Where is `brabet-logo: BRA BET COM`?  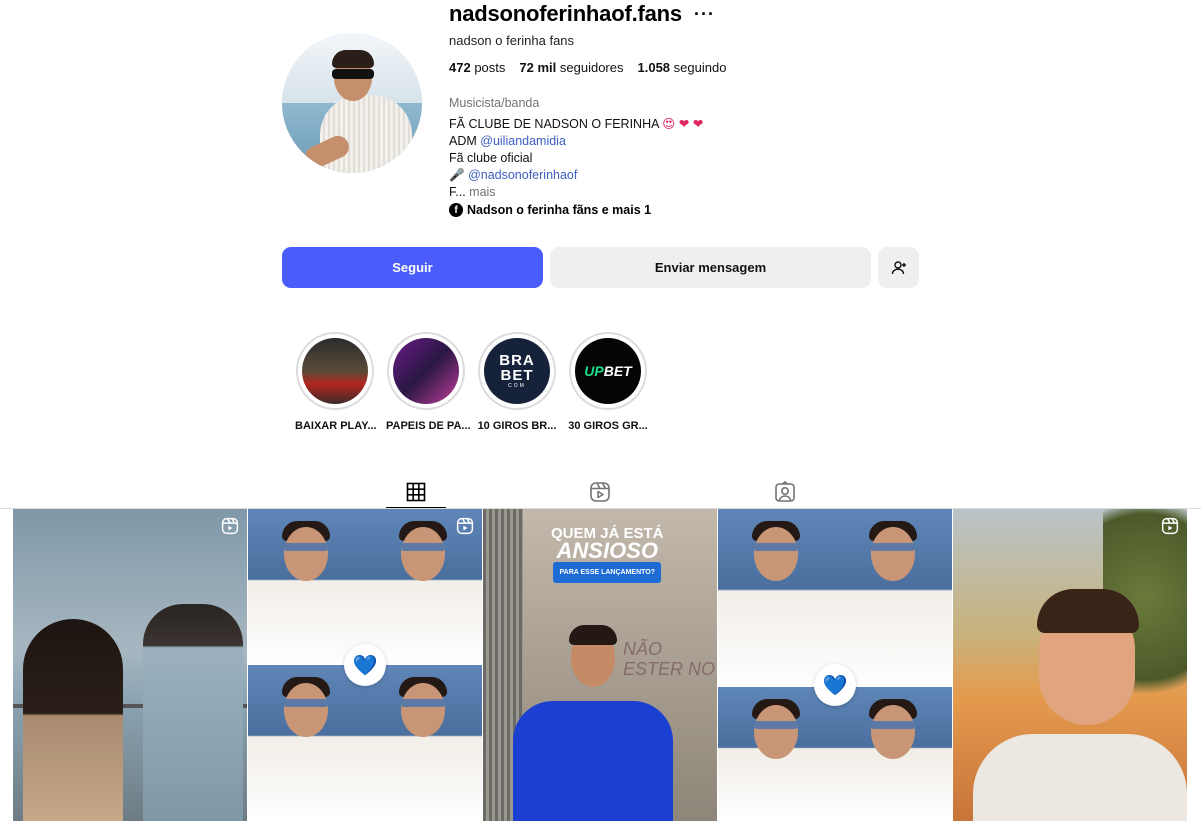 brabet-logo: BRA BET COM is located at coordinates (517, 371).